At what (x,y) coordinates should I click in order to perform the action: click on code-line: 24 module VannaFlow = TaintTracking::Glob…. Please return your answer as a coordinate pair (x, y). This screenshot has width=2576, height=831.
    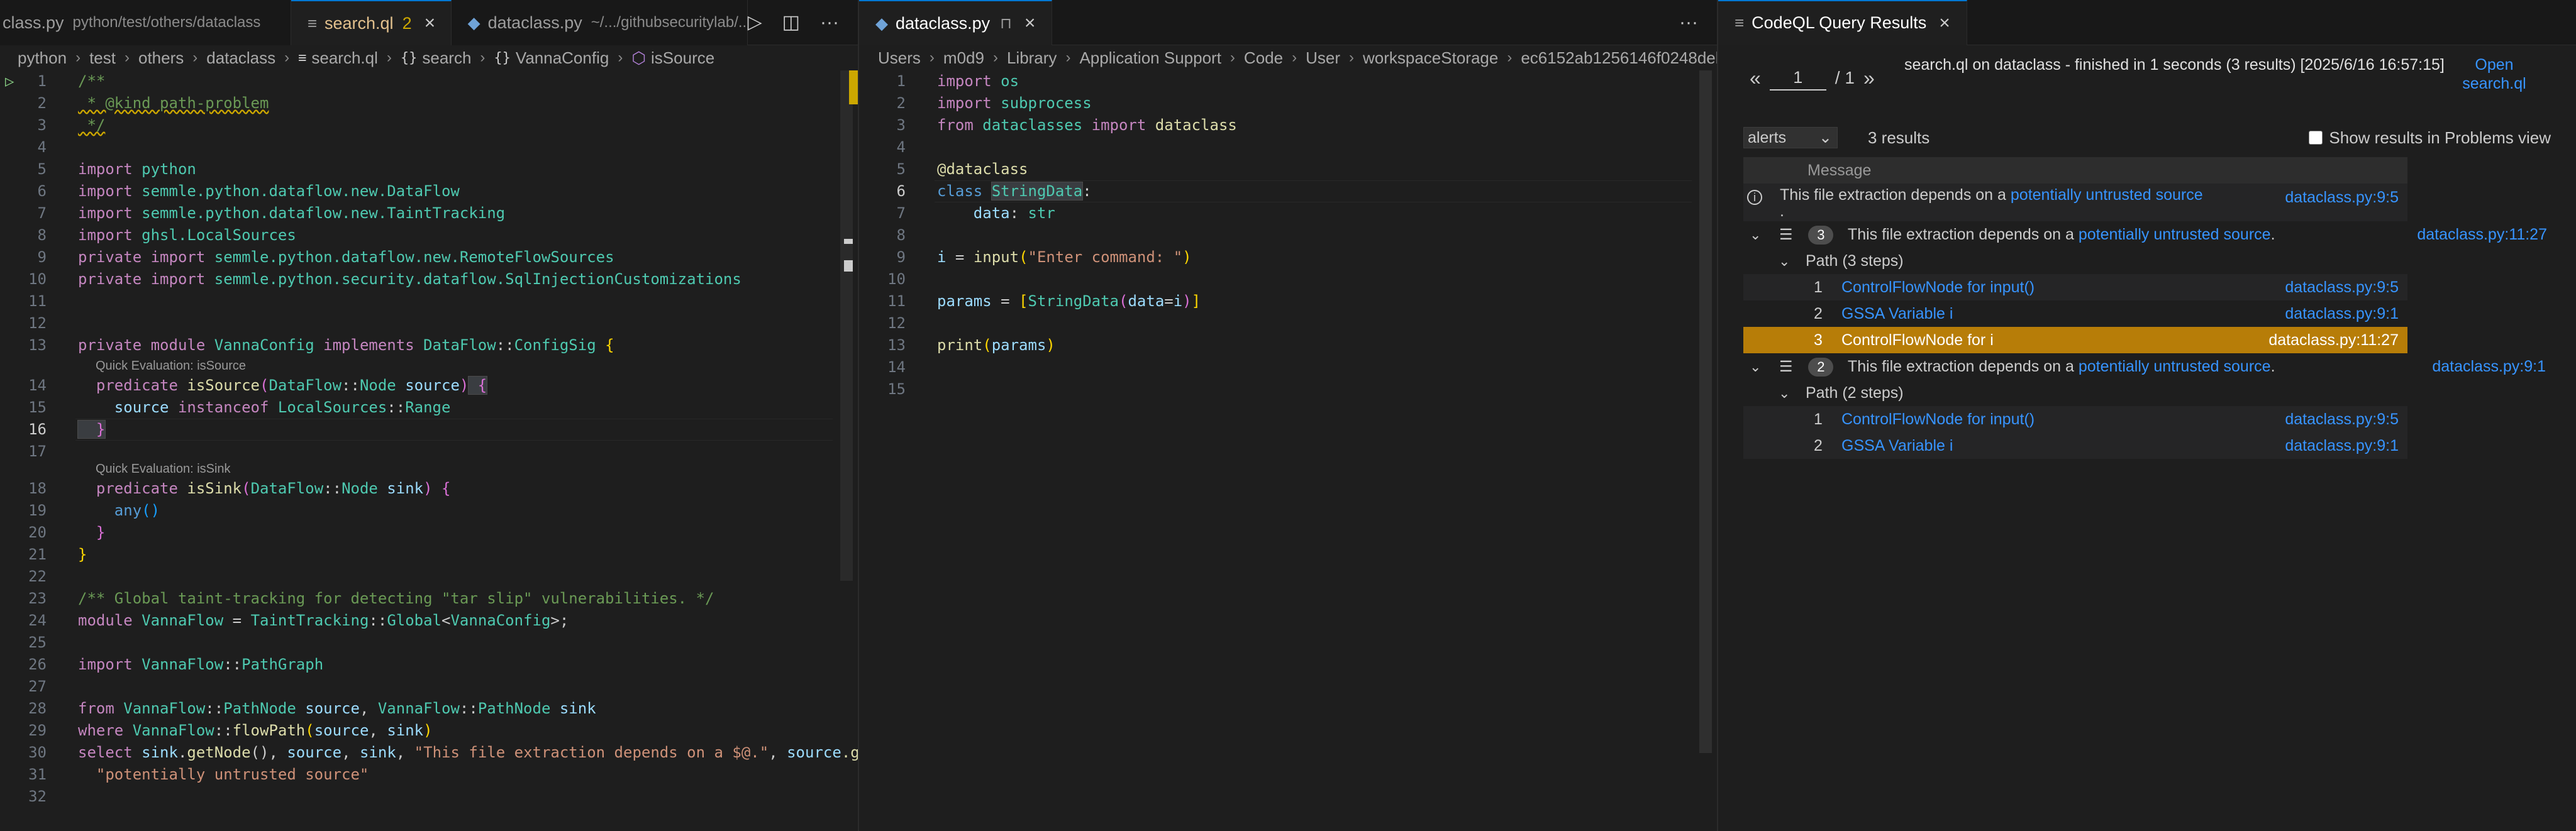
    Looking at the image, I should click on (298, 621).